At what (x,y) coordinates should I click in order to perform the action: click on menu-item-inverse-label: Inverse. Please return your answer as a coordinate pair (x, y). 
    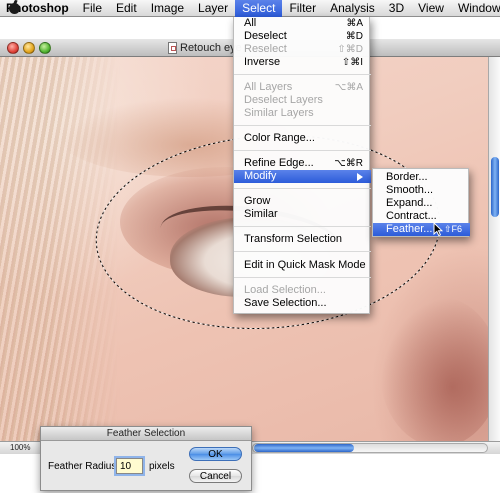
    Looking at the image, I should click on (262, 62).